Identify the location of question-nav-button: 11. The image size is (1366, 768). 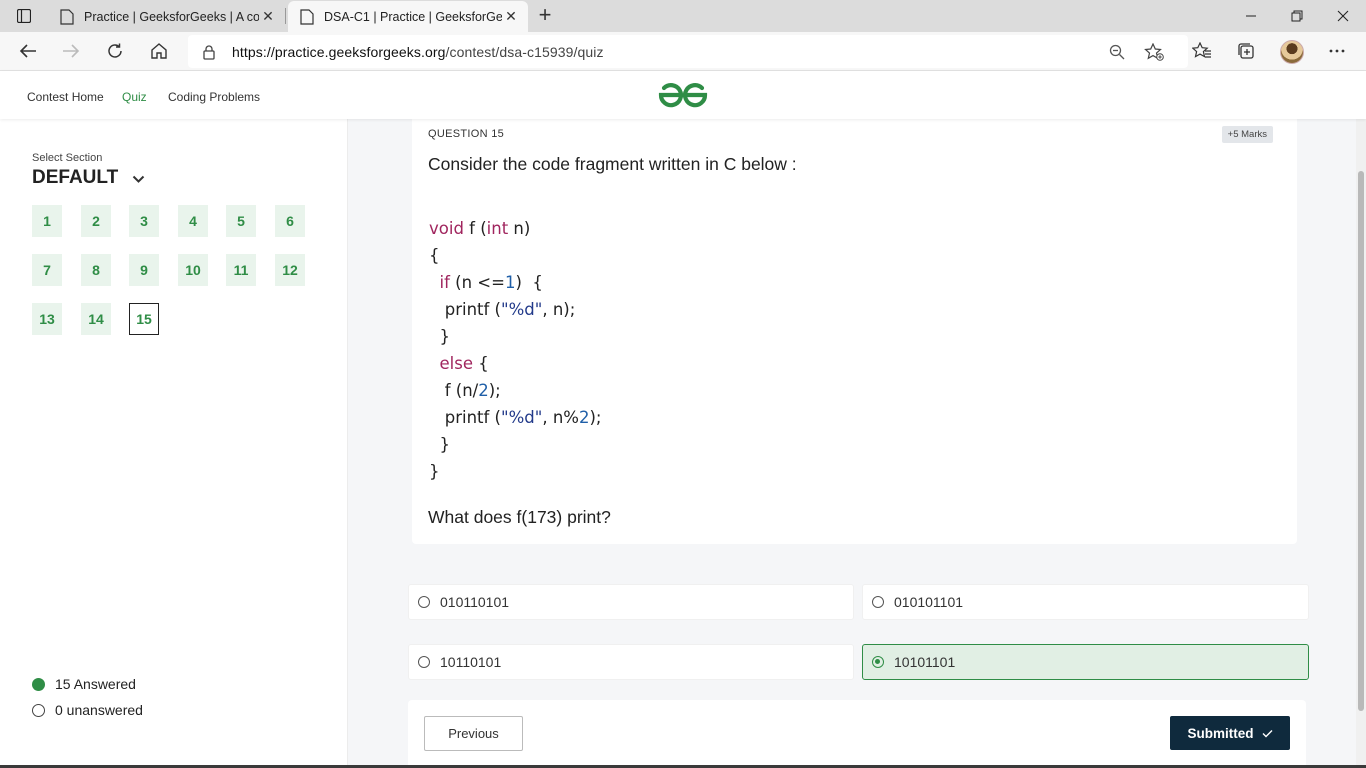
(241, 270).